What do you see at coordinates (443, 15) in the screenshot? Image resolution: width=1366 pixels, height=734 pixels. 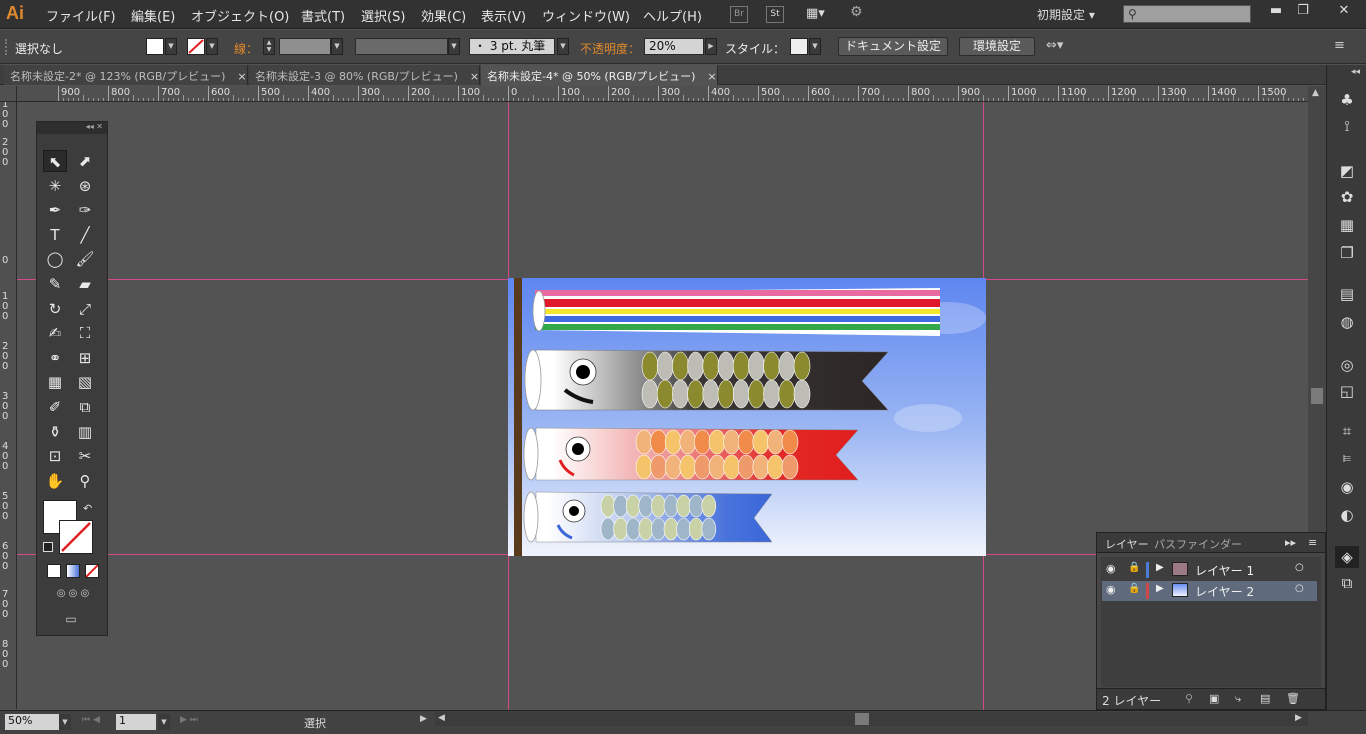 I see `menu-effect: 効果(C)` at bounding box center [443, 15].